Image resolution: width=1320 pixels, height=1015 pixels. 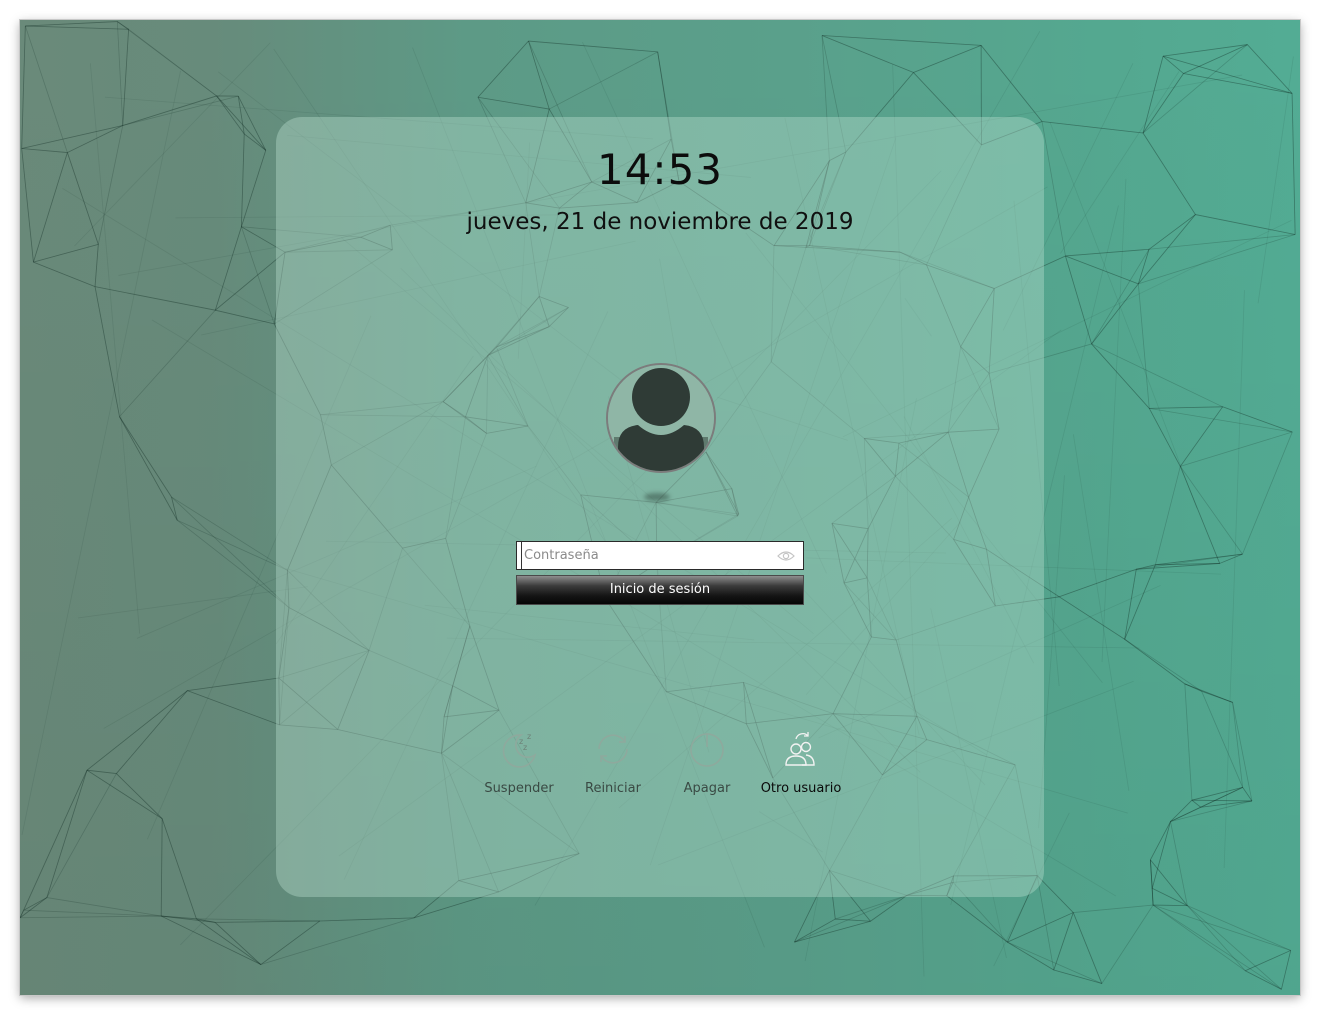 I want to click on user-avatar-icon, so click(x=661, y=418).